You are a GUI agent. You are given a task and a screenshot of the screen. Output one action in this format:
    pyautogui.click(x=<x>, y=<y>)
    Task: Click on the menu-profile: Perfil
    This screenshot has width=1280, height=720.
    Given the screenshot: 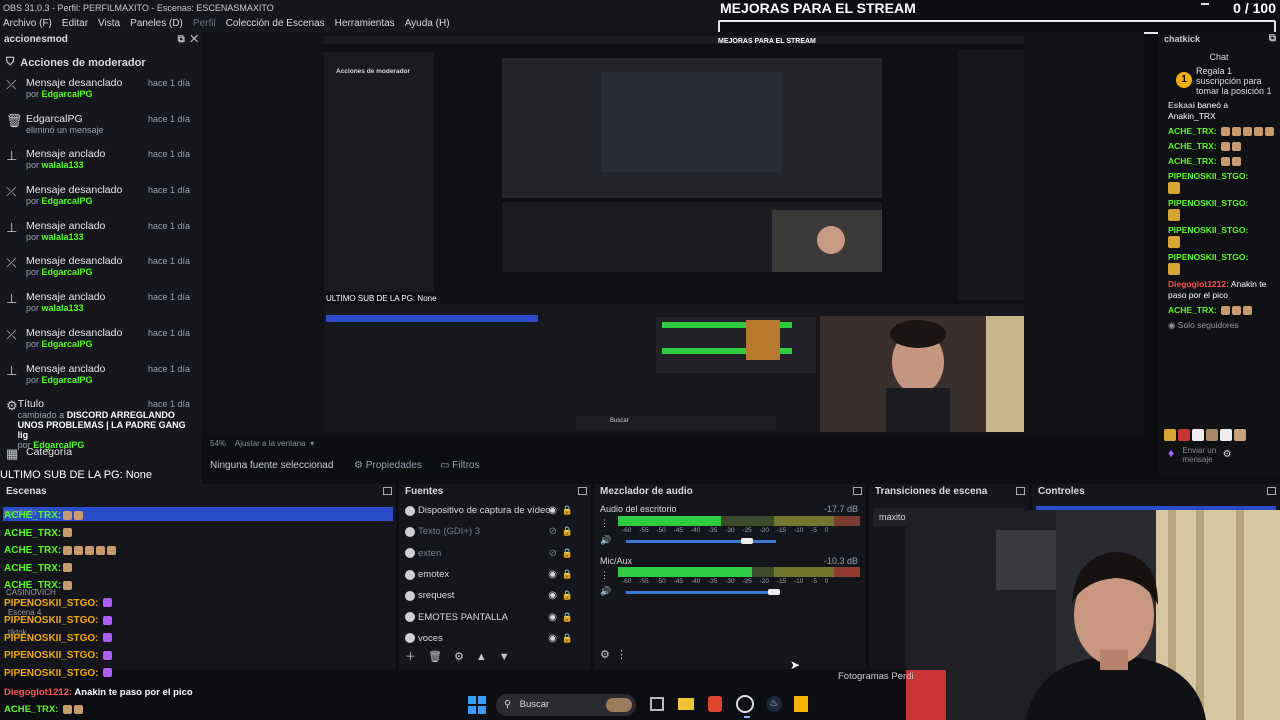 What is the action you would take?
    pyautogui.click(x=204, y=24)
    